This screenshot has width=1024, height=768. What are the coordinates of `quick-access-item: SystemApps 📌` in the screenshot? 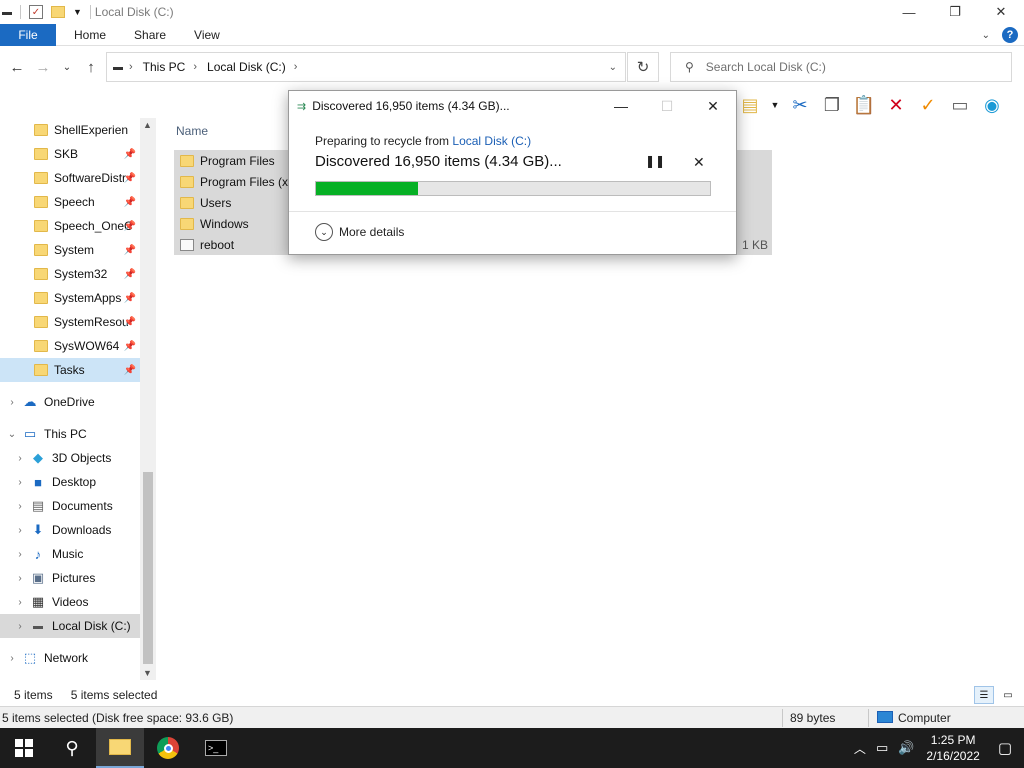 It's located at (70, 298).